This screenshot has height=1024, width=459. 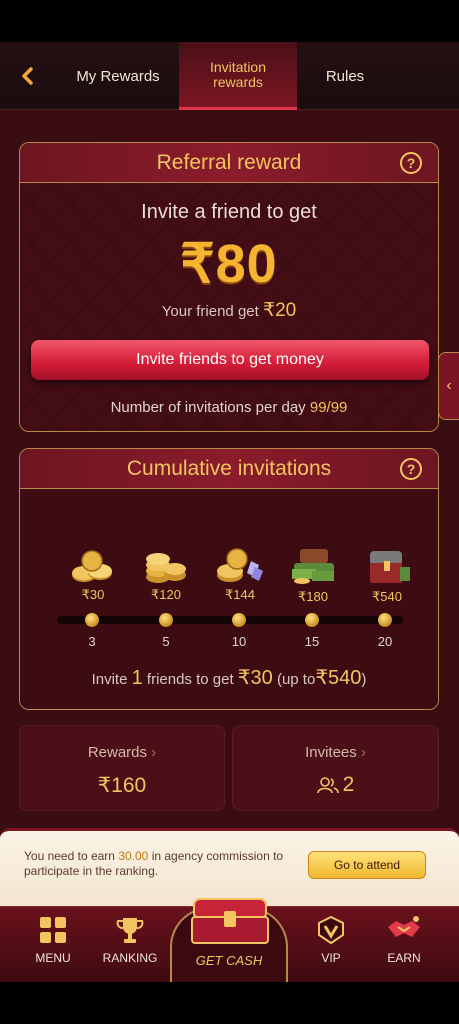 What do you see at coordinates (137, 678) in the screenshot?
I see `summary-count: 1` at bounding box center [137, 678].